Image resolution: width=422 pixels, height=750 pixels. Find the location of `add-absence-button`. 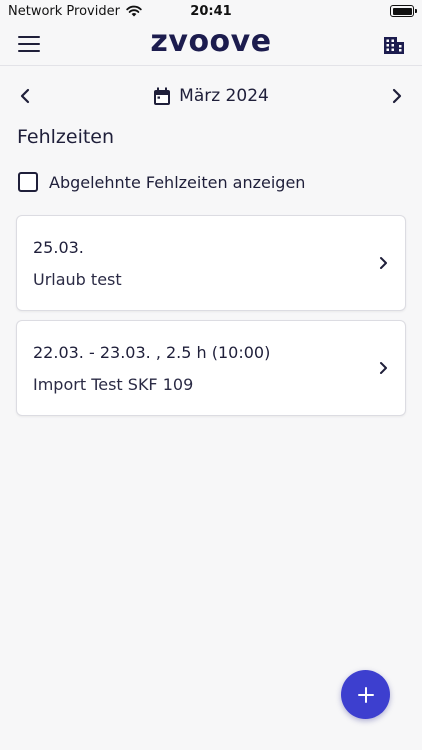

add-absence-button is located at coordinates (365, 694).